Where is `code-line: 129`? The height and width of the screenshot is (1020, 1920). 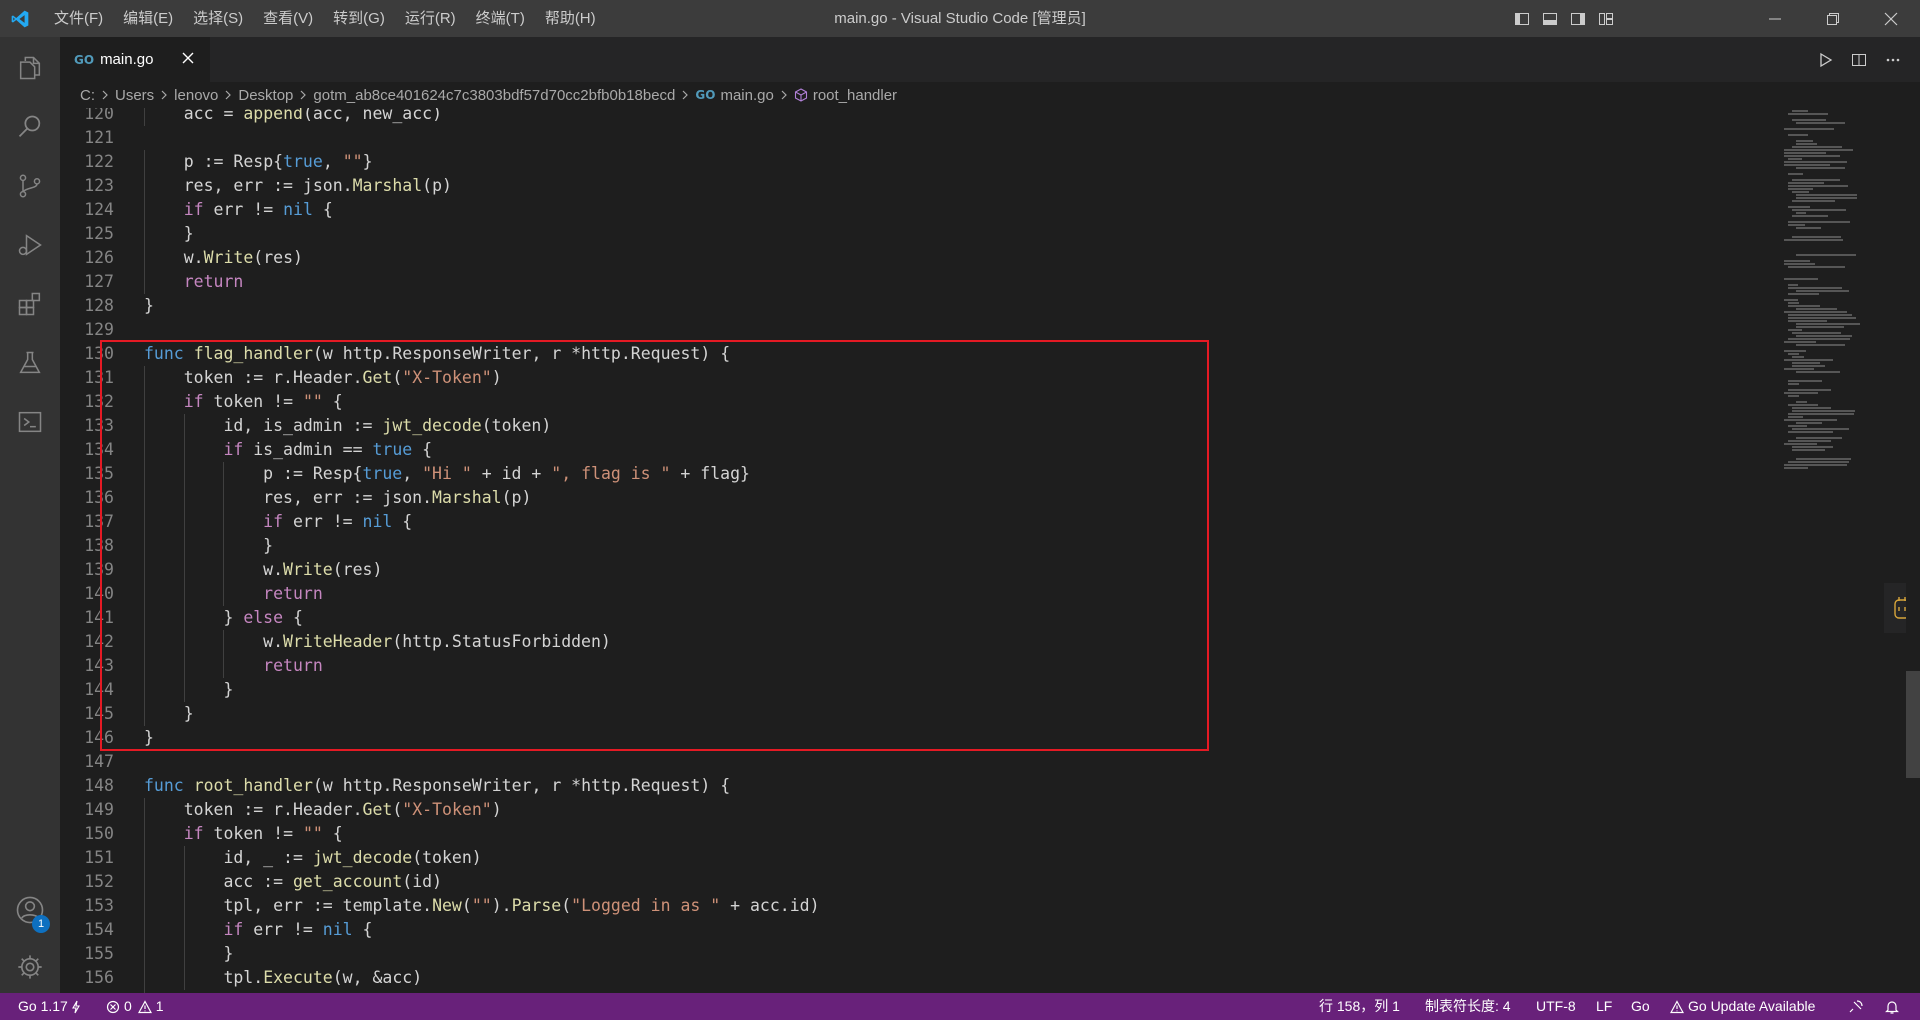
code-line: 129 is located at coordinates (920, 330).